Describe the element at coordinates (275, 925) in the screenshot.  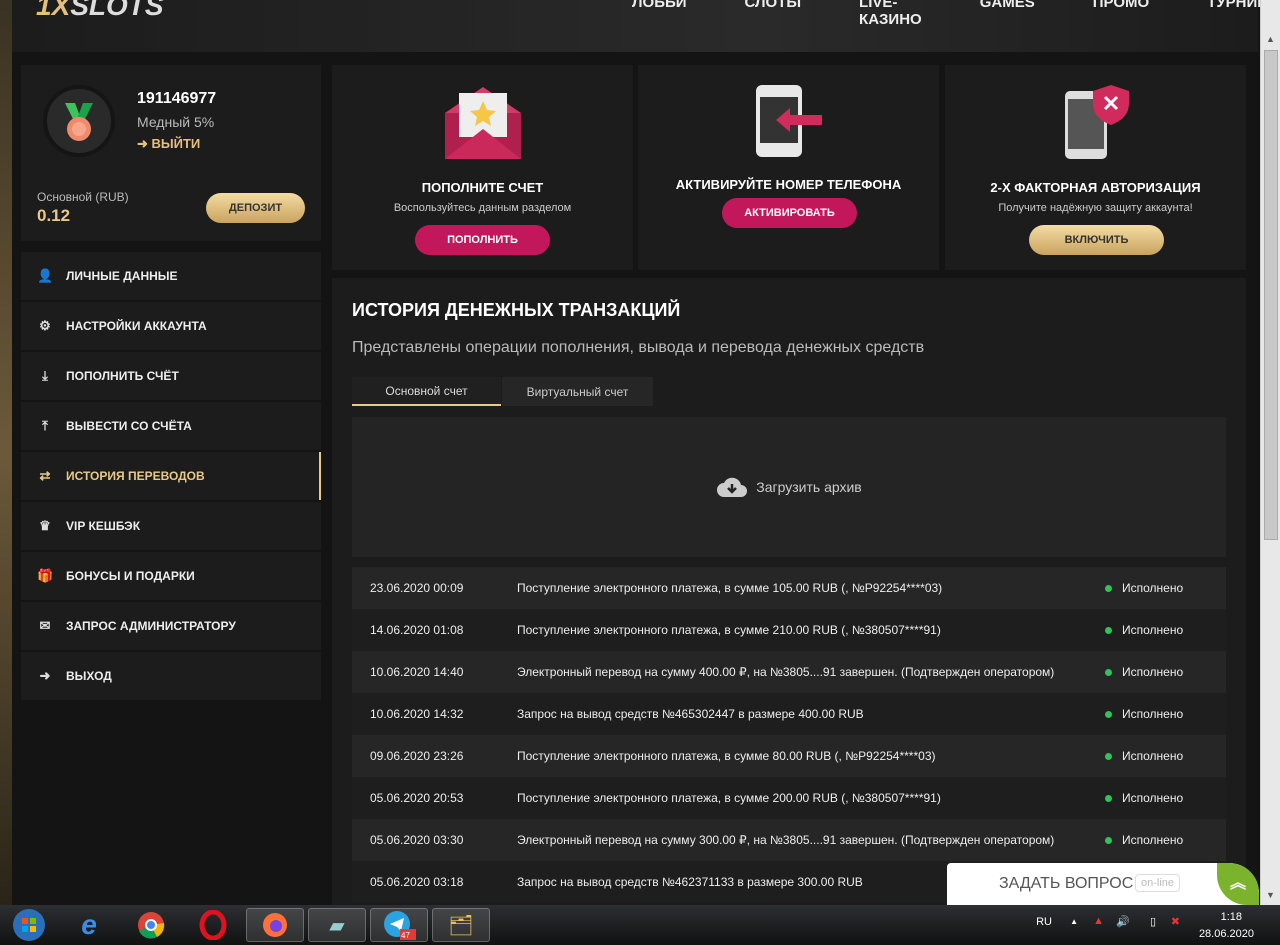
I see `firefox-icon` at that location.